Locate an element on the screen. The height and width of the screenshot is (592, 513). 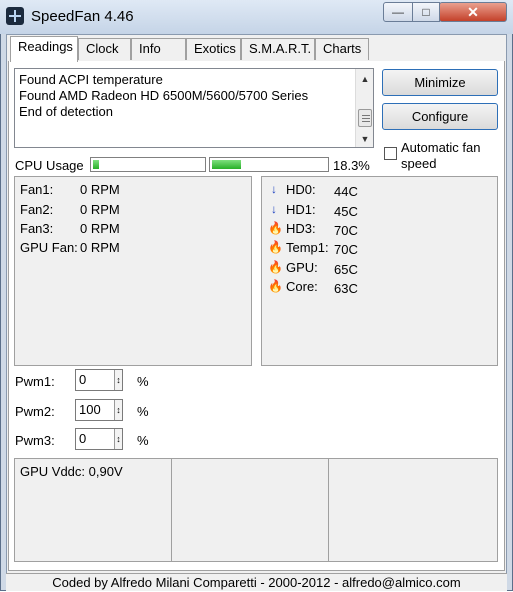
fan1-label: Fan1: is located at coordinates (37, 189).